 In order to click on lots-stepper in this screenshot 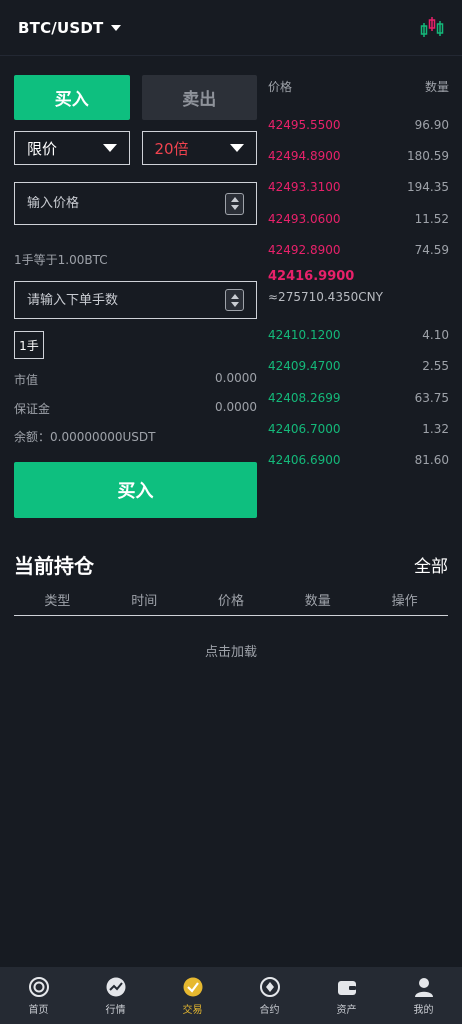, I will do `click(234, 300)`.